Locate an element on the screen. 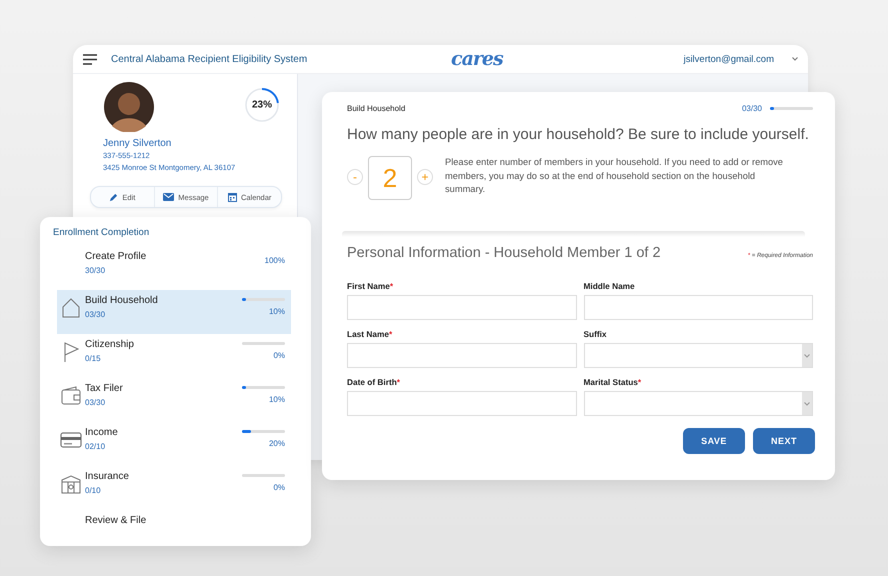 This screenshot has height=576, width=888. card-title: Enrollment Completion is located at coordinates (101, 232).